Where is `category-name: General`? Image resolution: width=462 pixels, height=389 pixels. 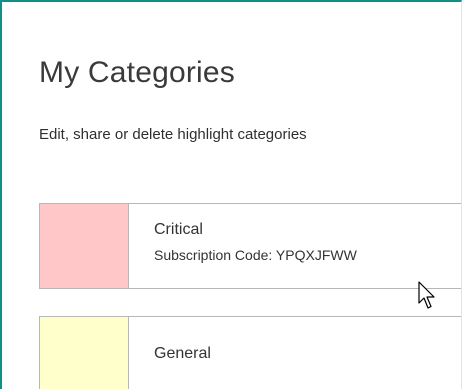 category-name: General is located at coordinates (182, 353).